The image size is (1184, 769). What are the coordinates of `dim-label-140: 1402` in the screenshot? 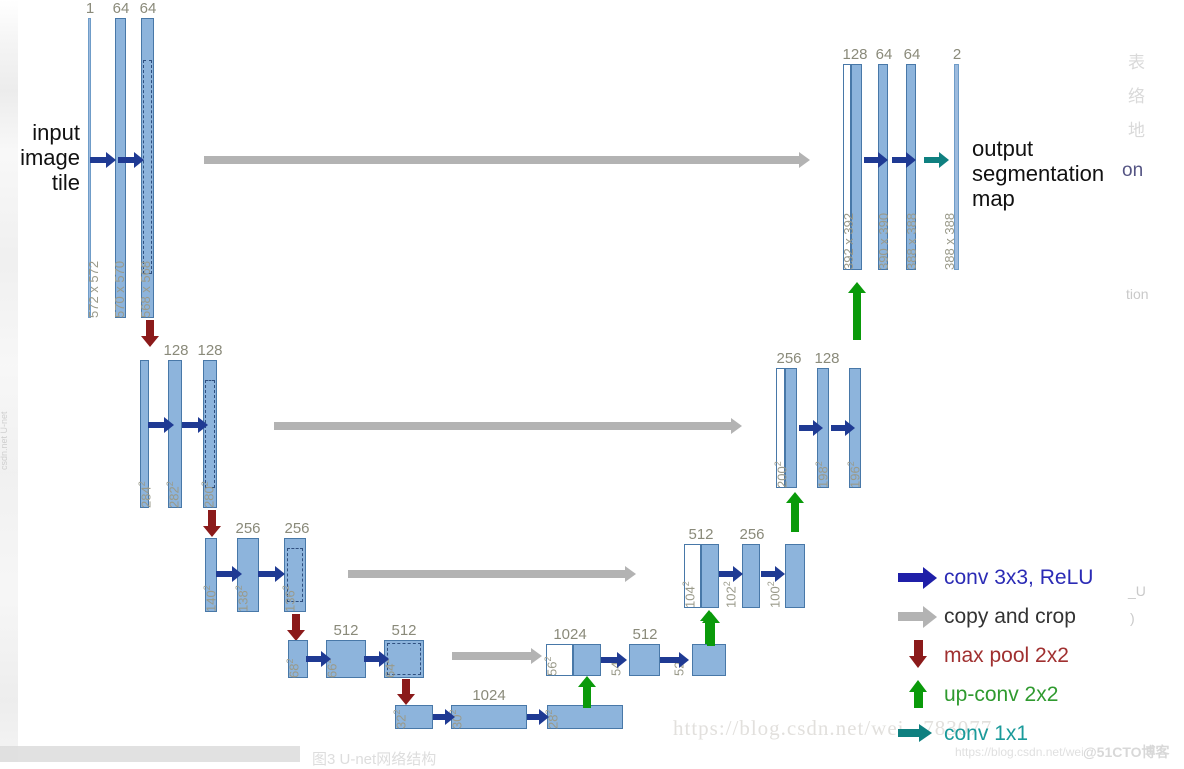 It's located at (210, 598).